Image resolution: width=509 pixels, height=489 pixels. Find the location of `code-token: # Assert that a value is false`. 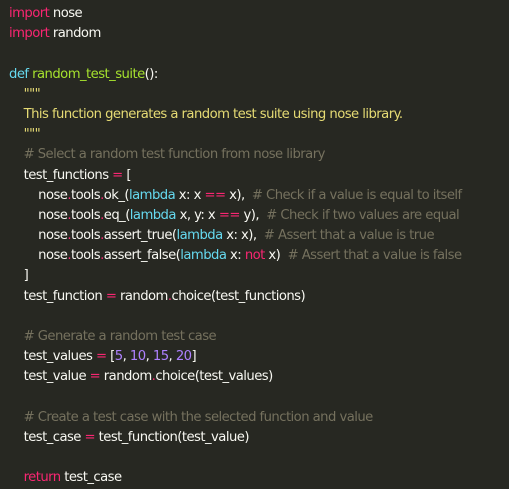

code-token: # Assert that a value is false is located at coordinates (375, 256).